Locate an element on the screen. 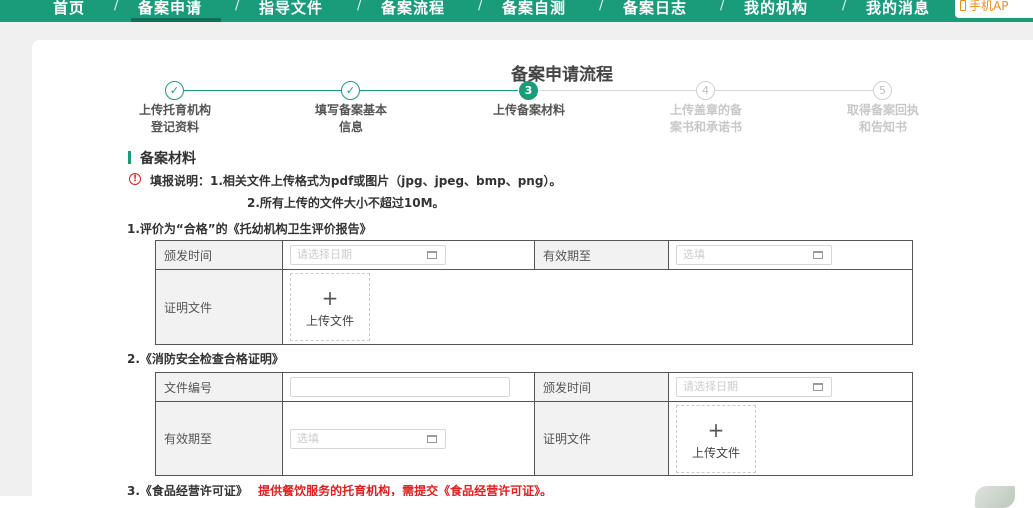 The width and height of the screenshot is (1033, 508). step-2-label-line1: 填写备案基本 is located at coordinates (350, 110).